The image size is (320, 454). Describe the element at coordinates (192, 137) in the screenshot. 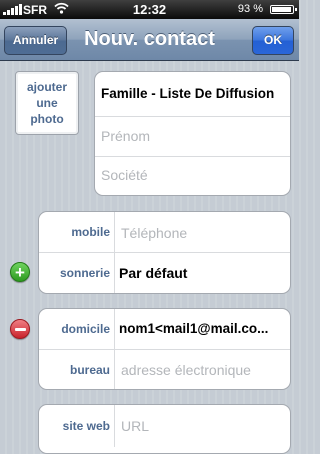

I see `first-name-field: Prénom` at that location.